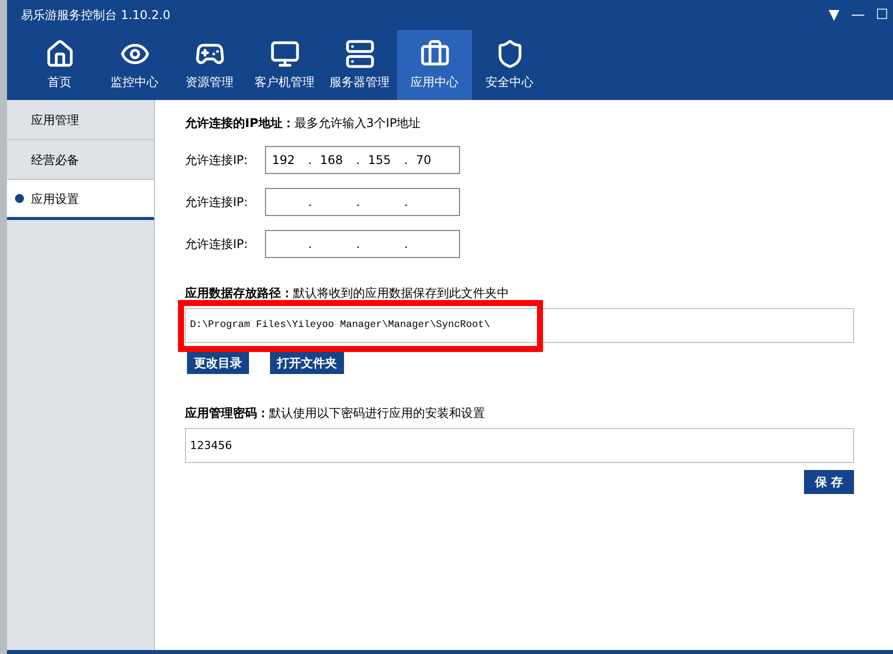 This screenshot has width=893, height=654. What do you see at coordinates (434, 65) in the screenshot?
I see `nav-tab: 应用中心` at bounding box center [434, 65].